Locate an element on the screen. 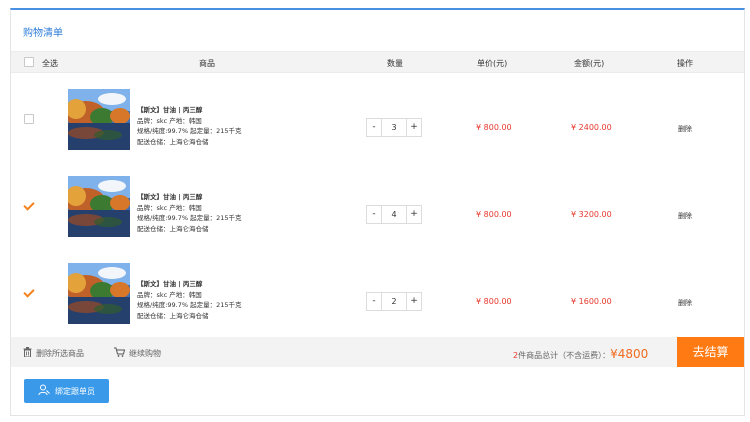 This screenshot has width=750, height=422. delete-selected-label: 删除所选商品 is located at coordinates (60, 353).